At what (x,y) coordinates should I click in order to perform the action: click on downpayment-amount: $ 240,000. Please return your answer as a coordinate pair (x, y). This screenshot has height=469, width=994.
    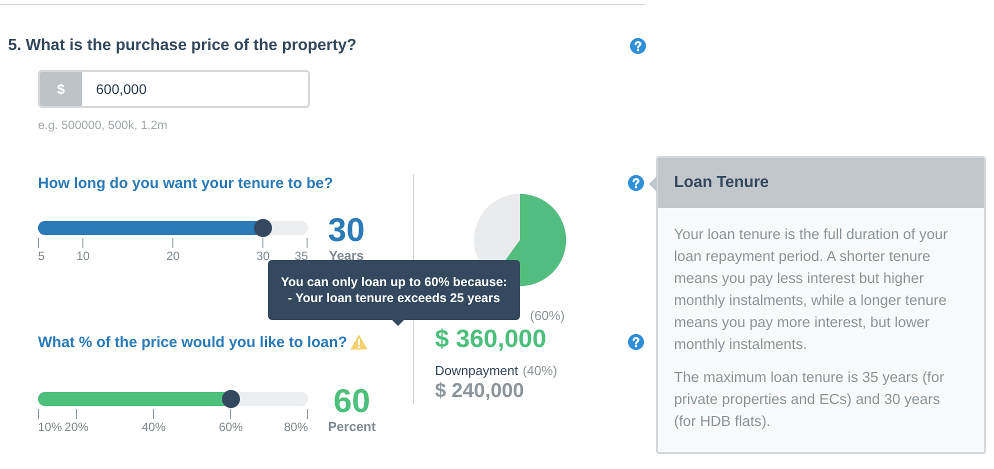
    Looking at the image, I should click on (479, 391).